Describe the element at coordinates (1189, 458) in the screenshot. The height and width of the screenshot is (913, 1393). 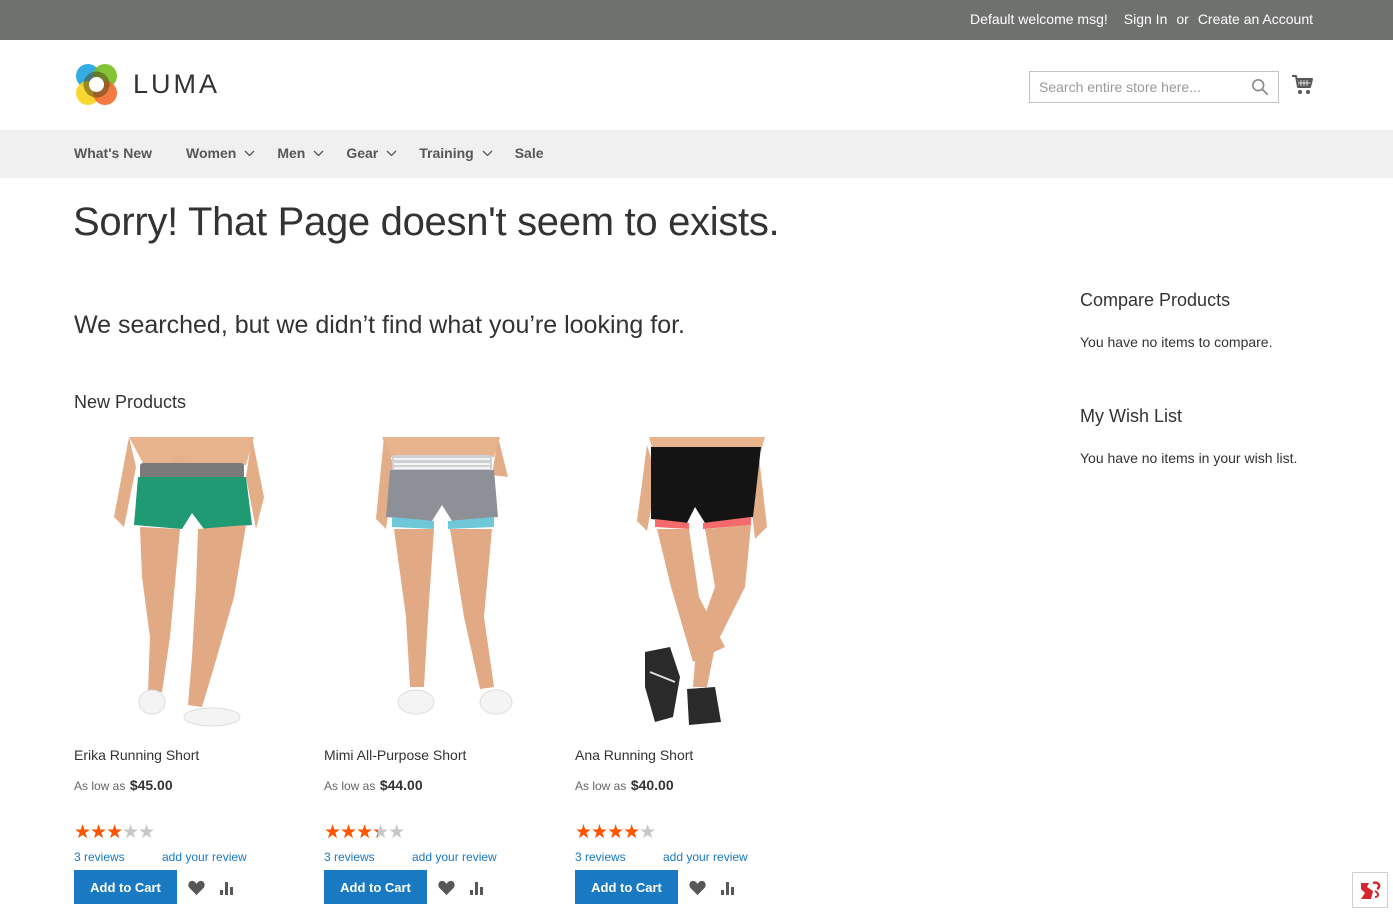
I see `wishlist-empty-message: You have no items in your wish list.` at that location.